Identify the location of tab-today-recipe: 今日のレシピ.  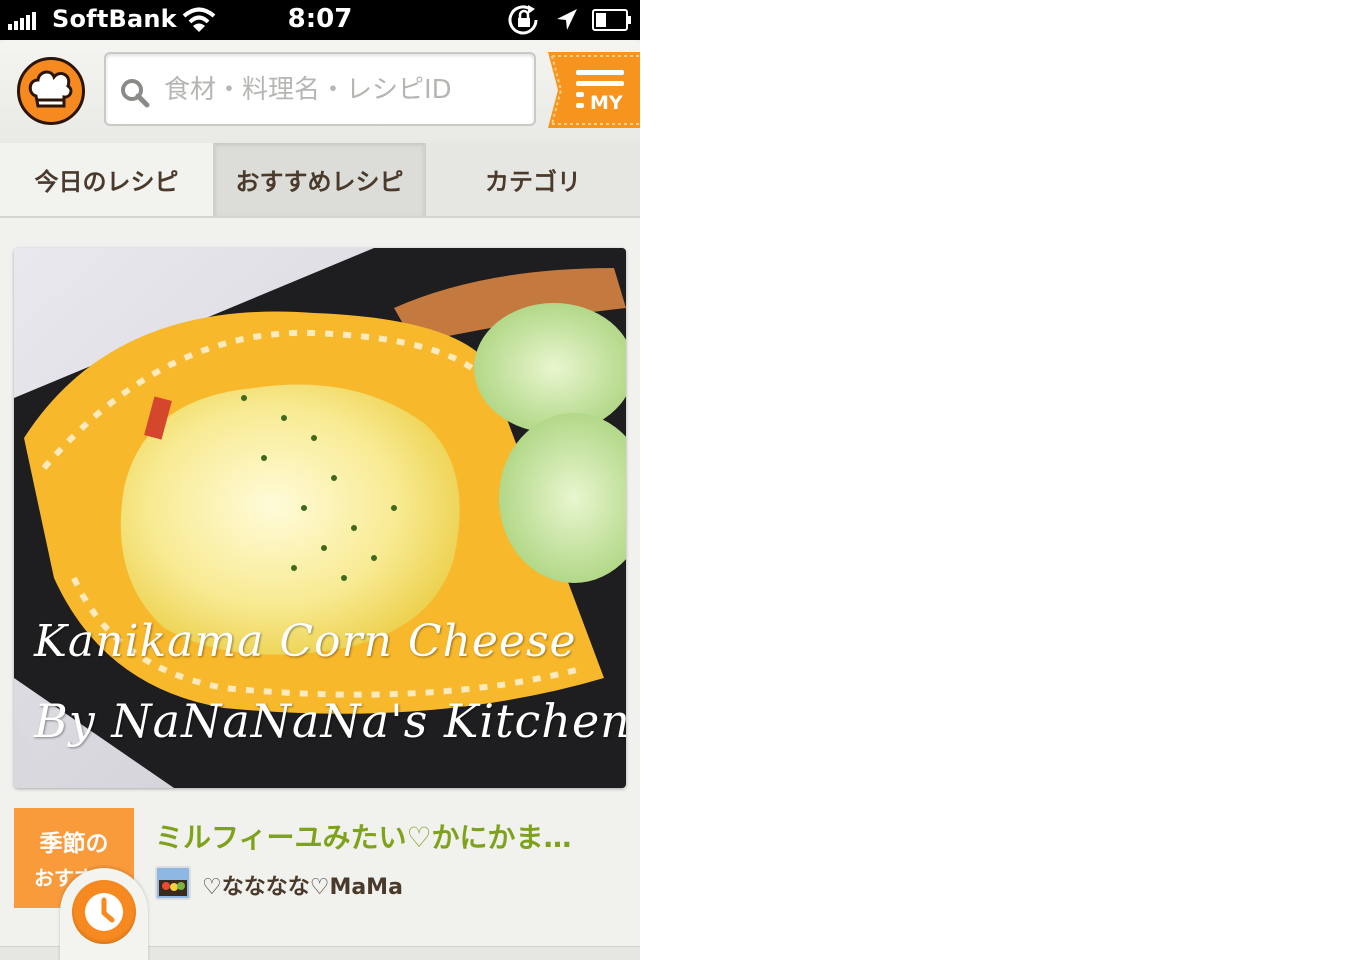
(106, 179).